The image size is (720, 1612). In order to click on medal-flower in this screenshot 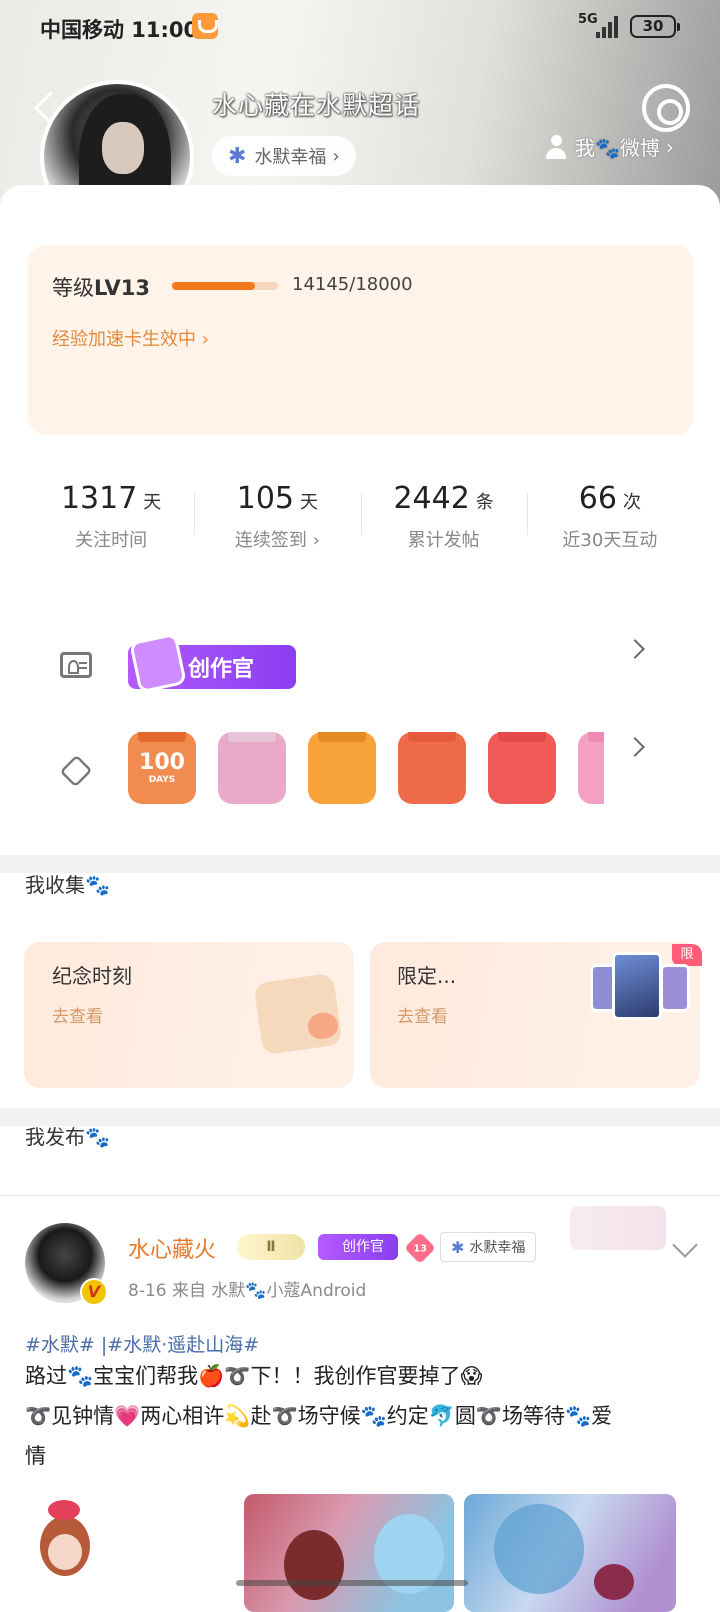, I will do `click(252, 768)`.